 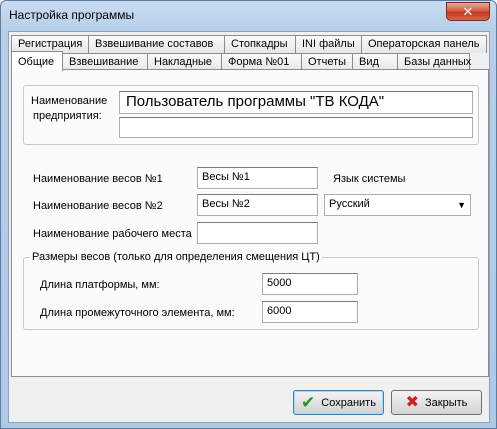 What do you see at coordinates (69, 101) in the screenshot?
I see `enterprise-label-line1: Наименование` at bounding box center [69, 101].